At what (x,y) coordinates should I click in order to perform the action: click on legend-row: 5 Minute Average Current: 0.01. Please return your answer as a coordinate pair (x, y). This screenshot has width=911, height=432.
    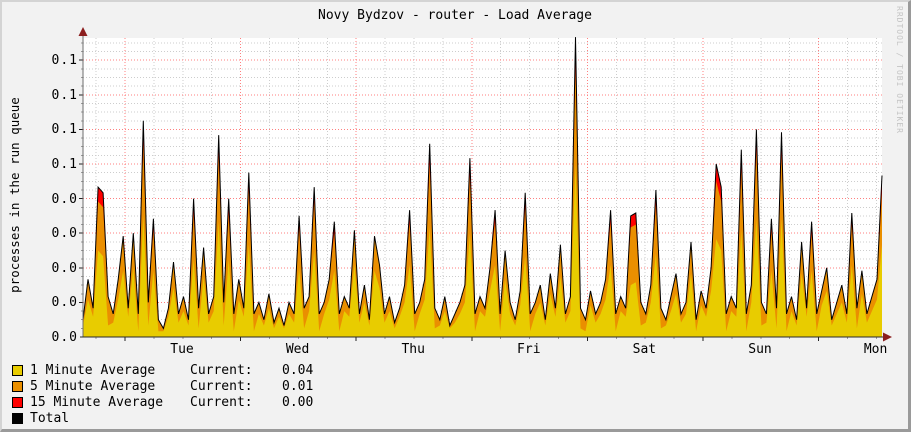
    Looking at the image, I should click on (162, 386).